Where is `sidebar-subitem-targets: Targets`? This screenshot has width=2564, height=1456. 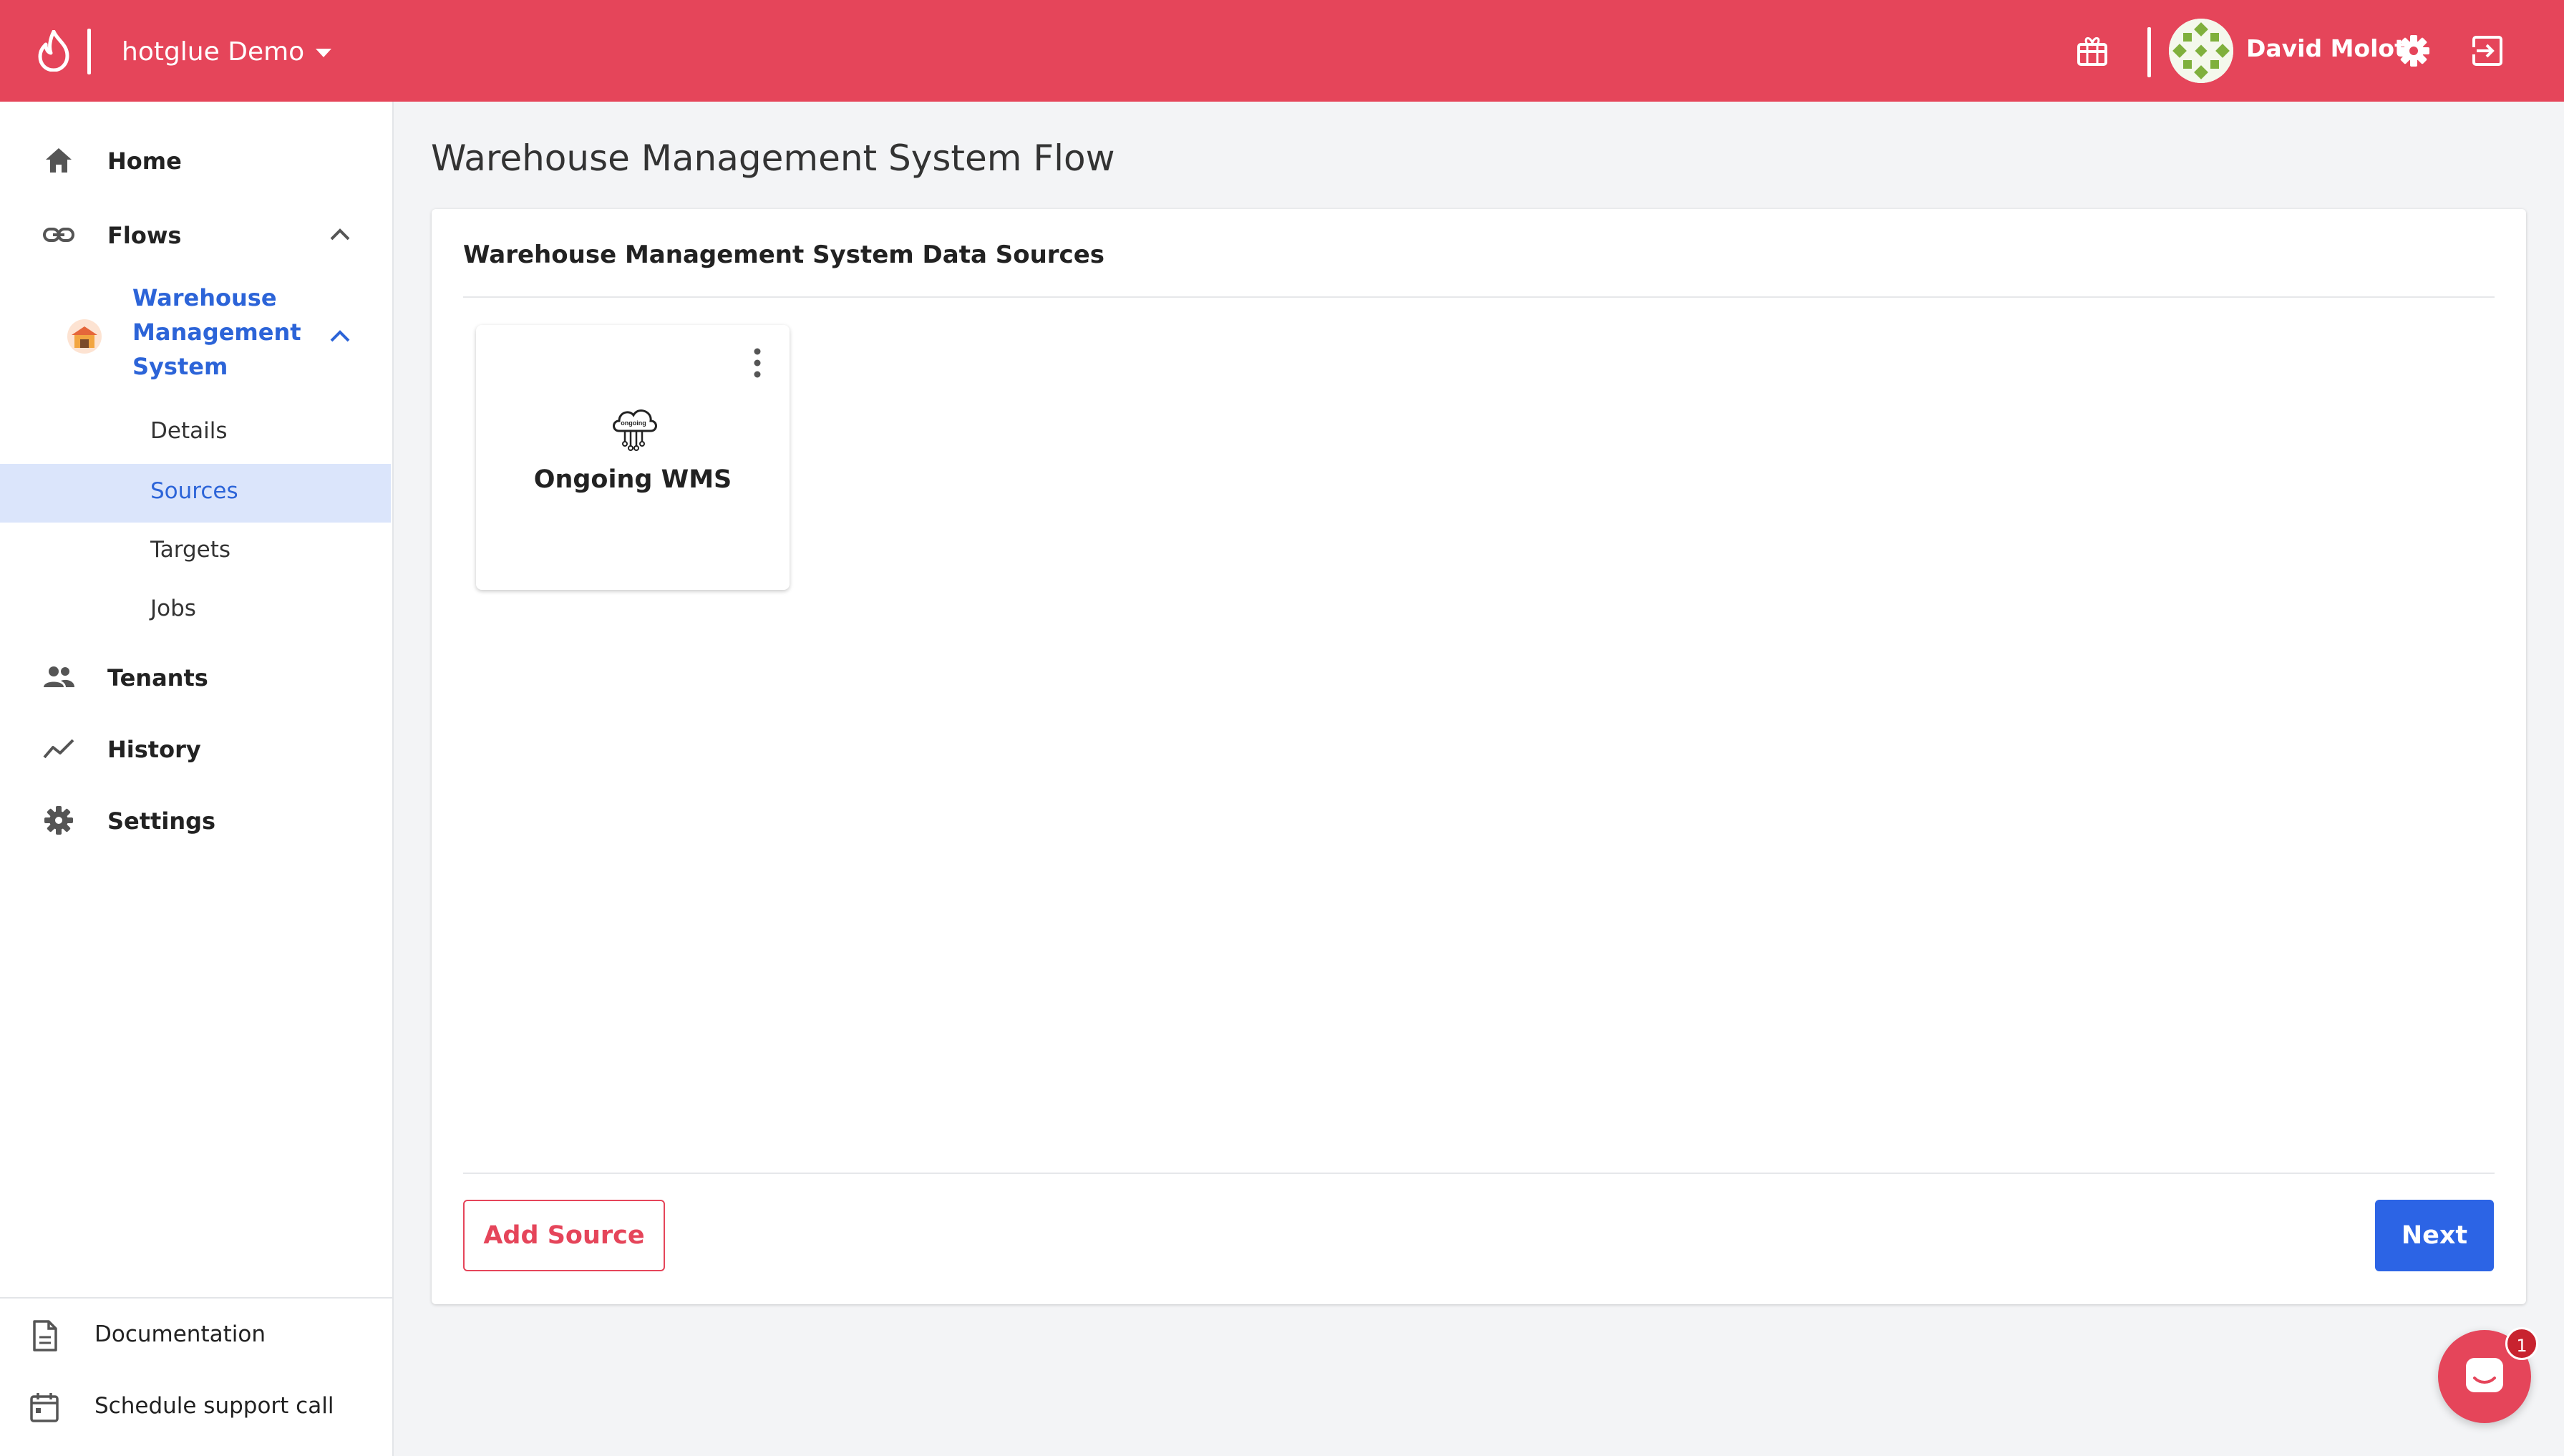 sidebar-subitem-targets: Targets is located at coordinates (196, 552).